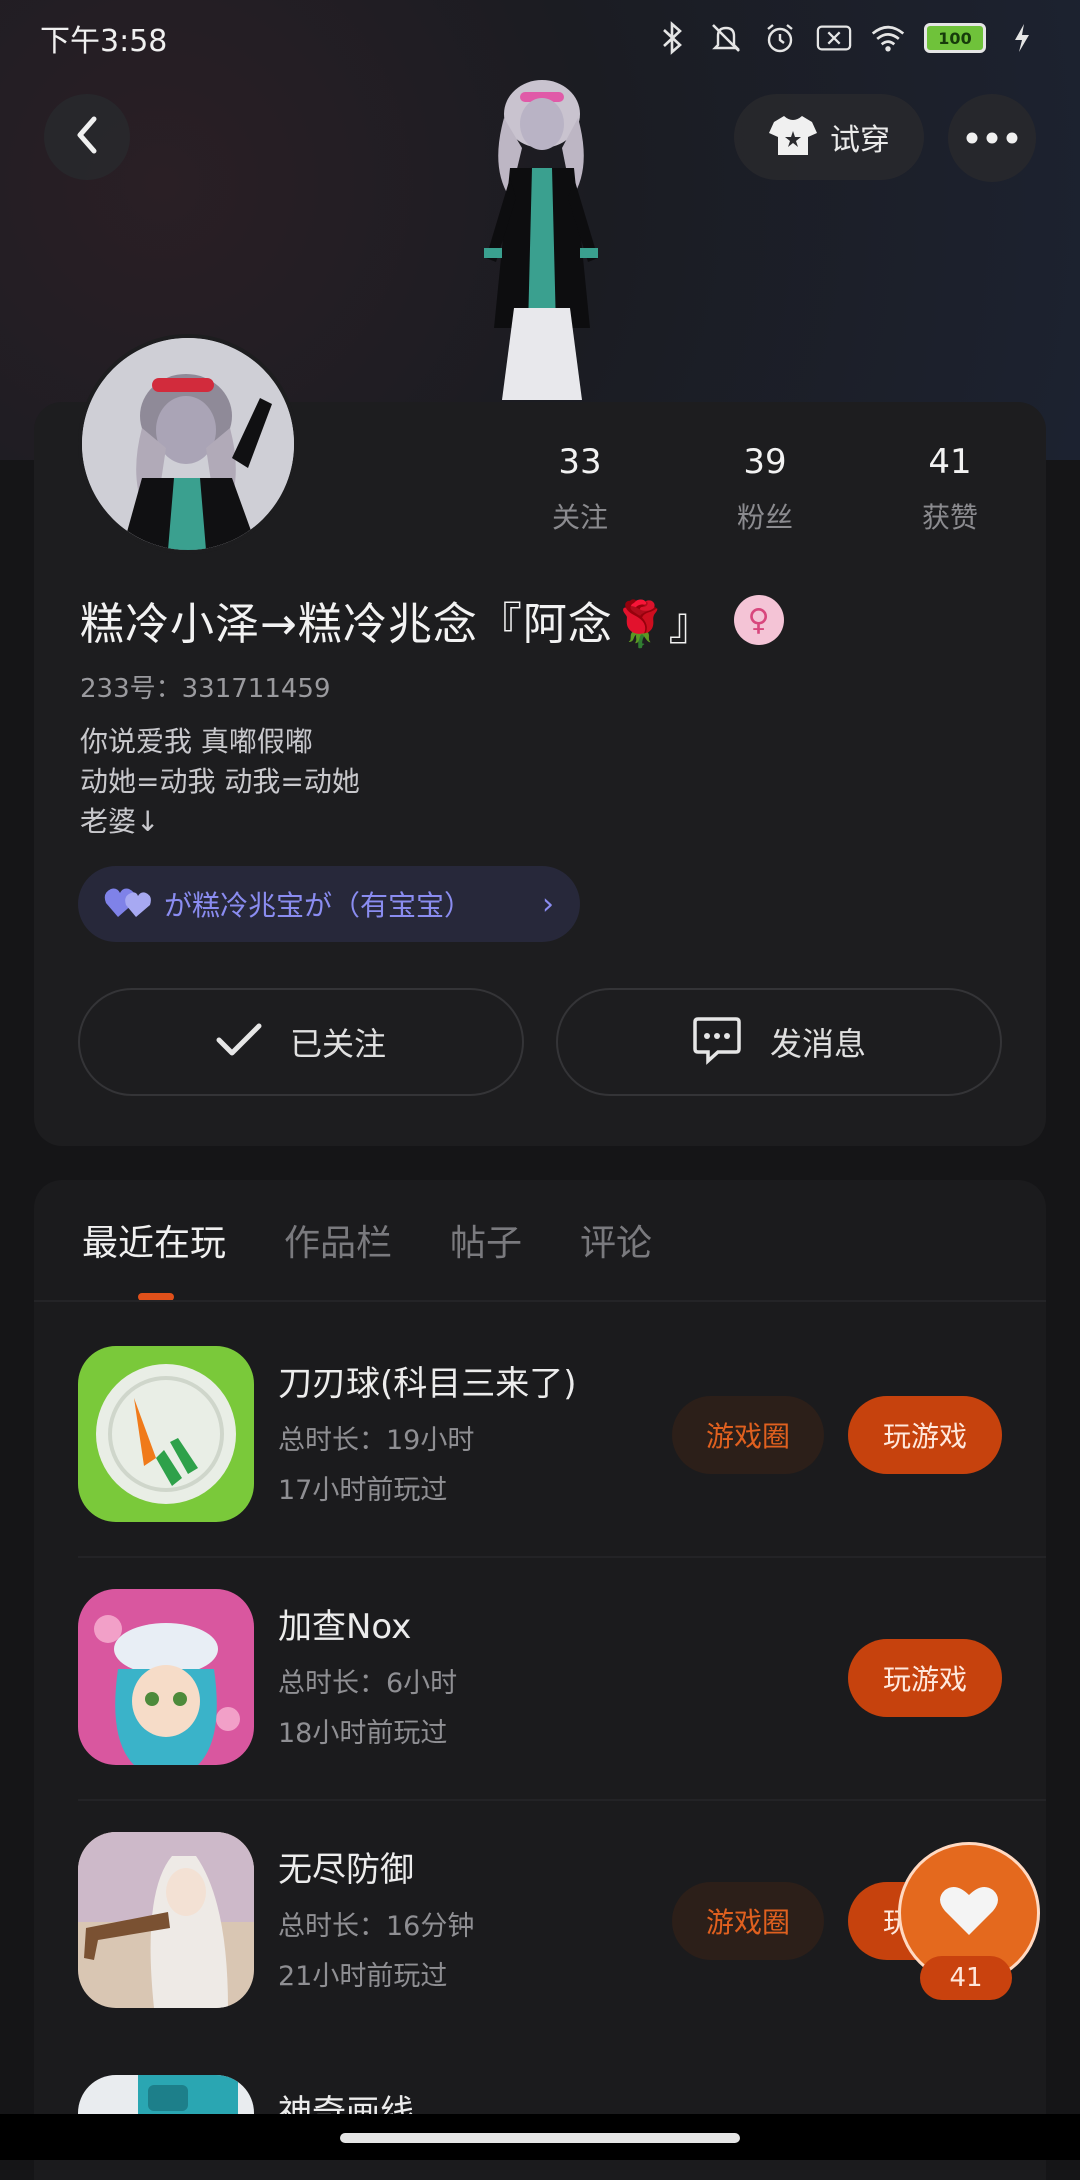 This screenshot has width=1080, height=2180. What do you see at coordinates (154, 1240) in the screenshot?
I see `tab-recently-played: 最近在玩` at bounding box center [154, 1240].